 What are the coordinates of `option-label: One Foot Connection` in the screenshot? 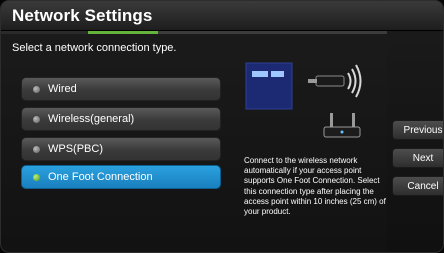 It's located at (100, 177).